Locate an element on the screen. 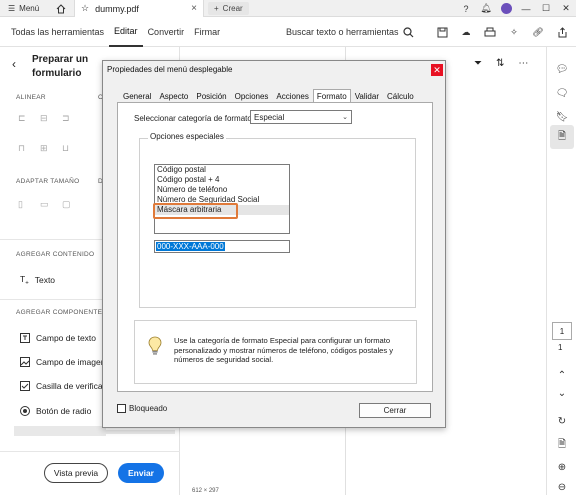 The image size is (576, 495). tool-checkbox: Casilla de verificac is located at coordinates (63, 386).